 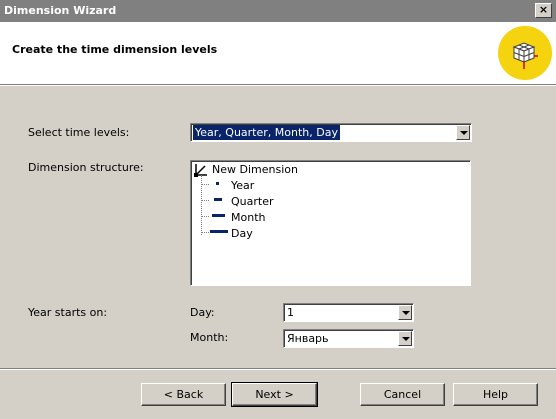 I want to click on time-levels-value: Year, Quarter, Month, Day, so click(x=266, y=132).